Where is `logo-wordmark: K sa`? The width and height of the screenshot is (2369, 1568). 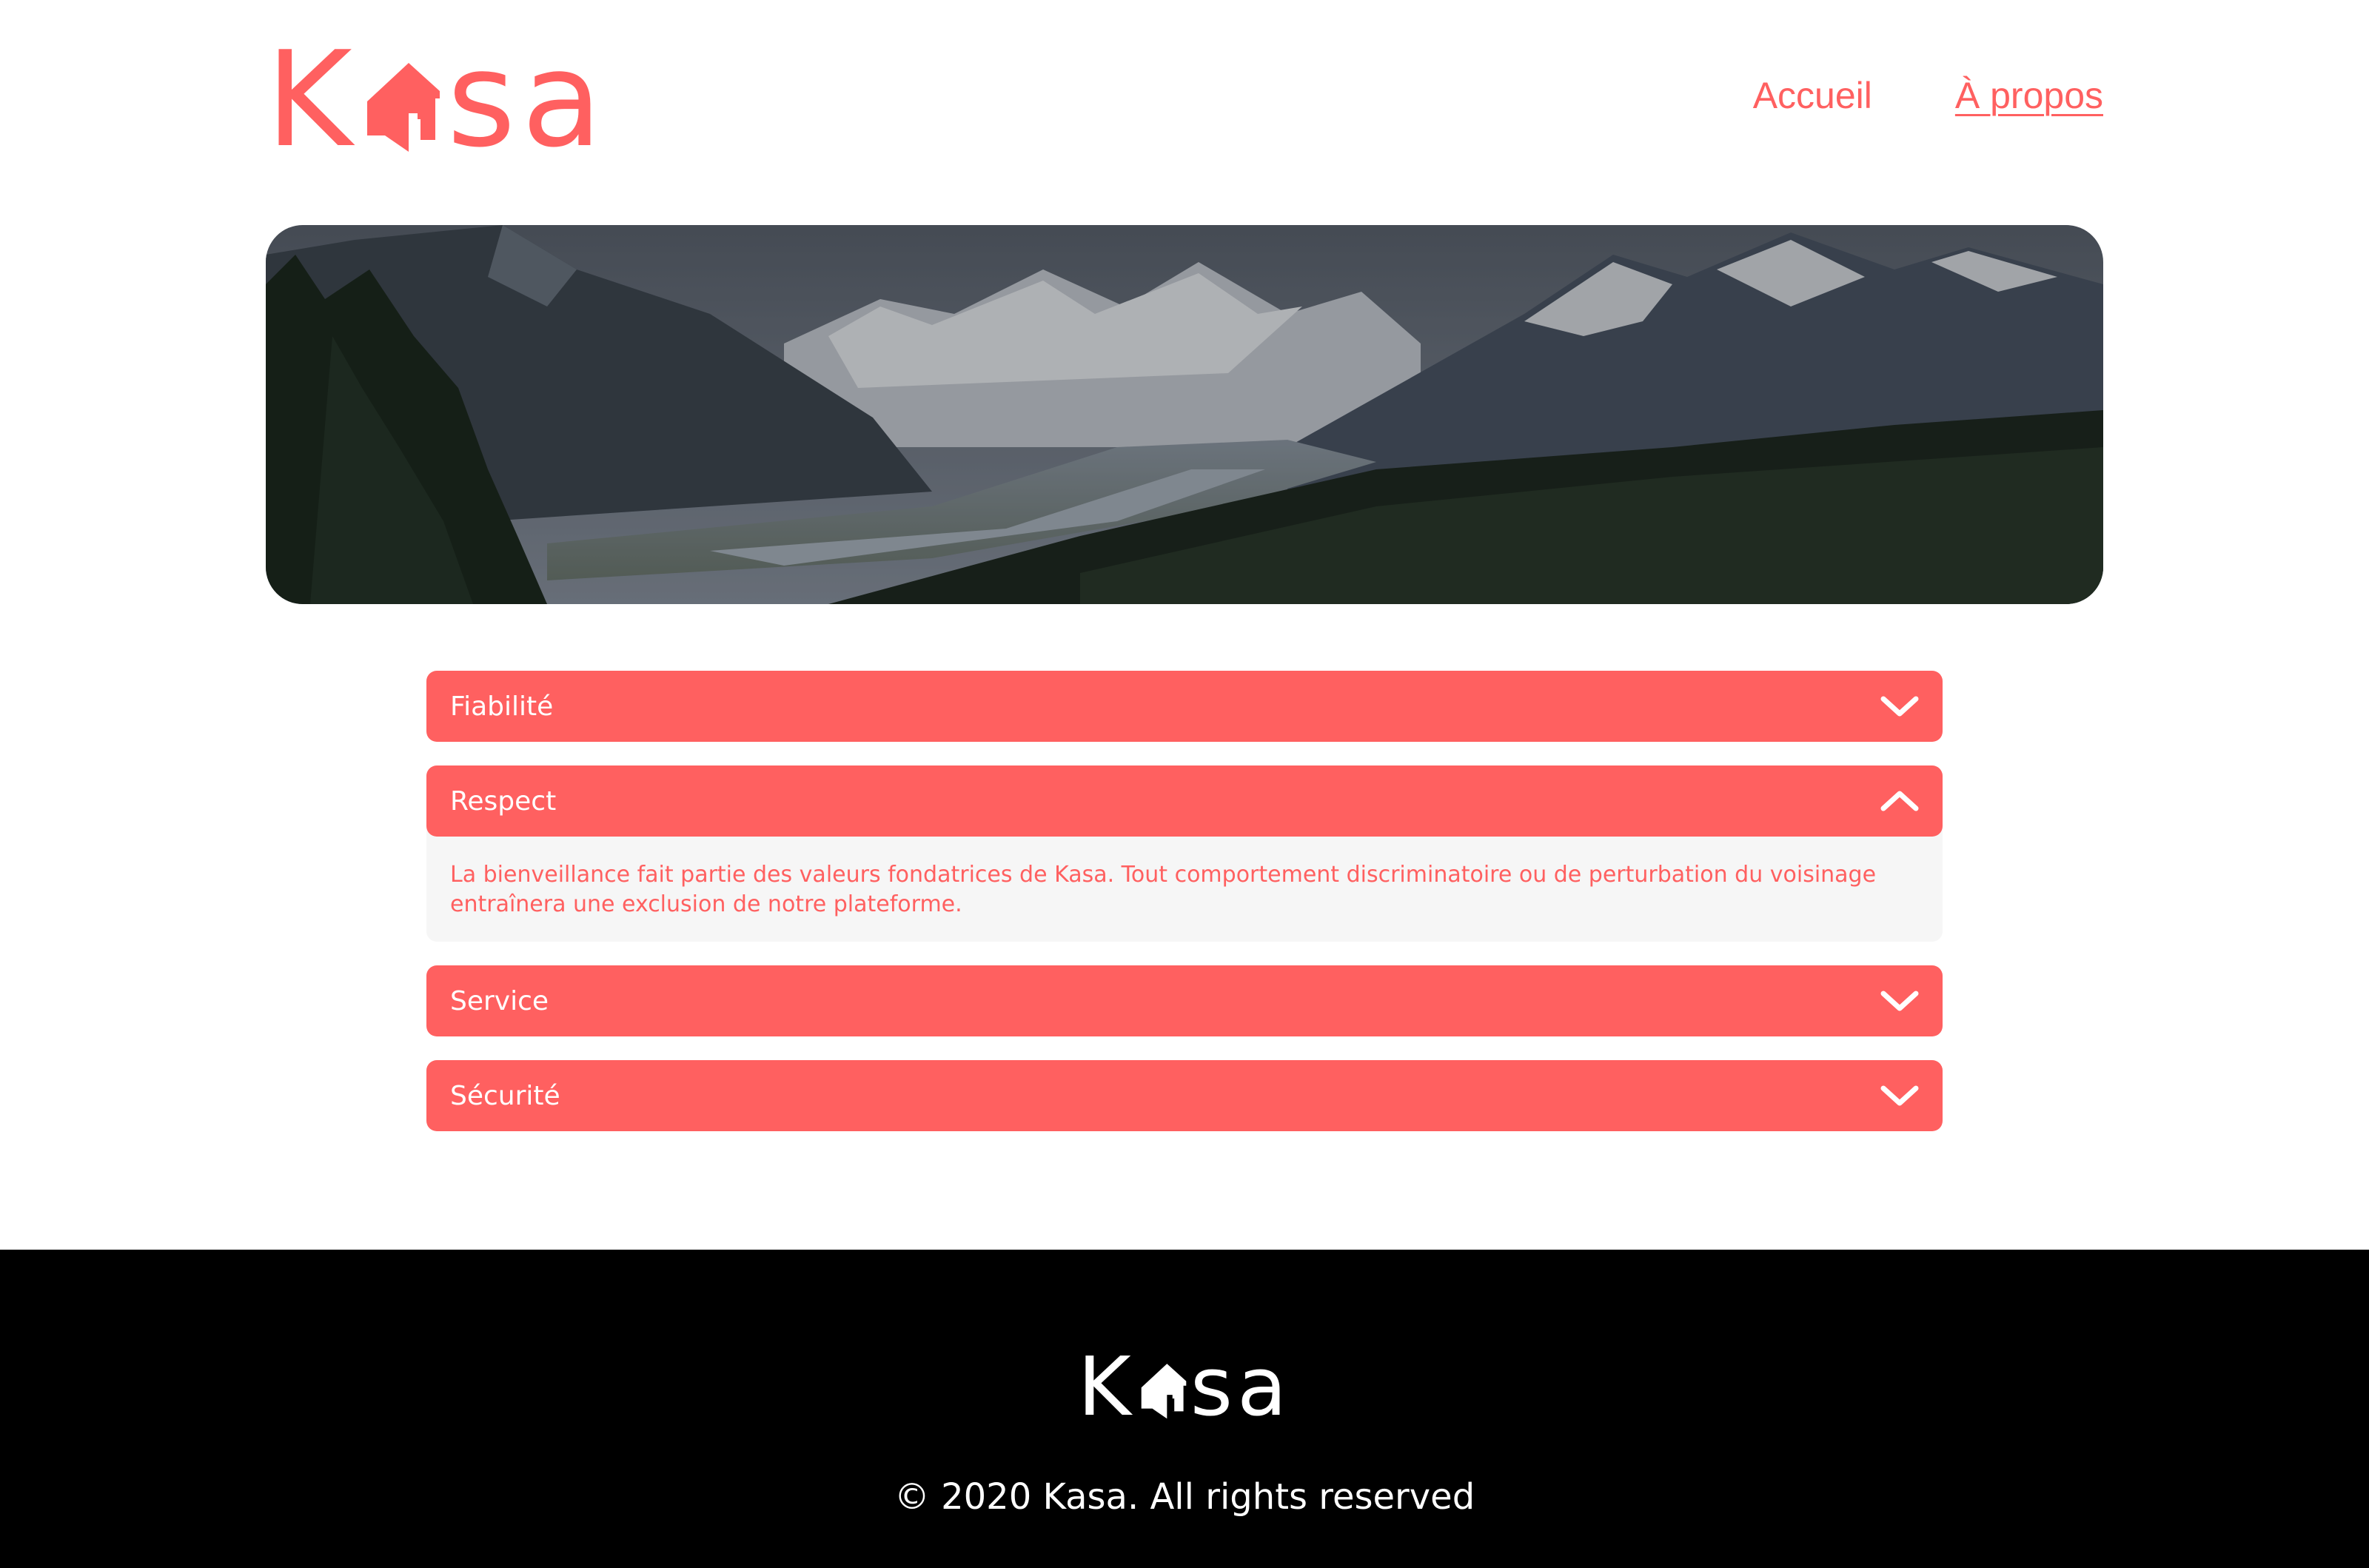
logo-wordmark: K sa is located at coordinates (437, 100).